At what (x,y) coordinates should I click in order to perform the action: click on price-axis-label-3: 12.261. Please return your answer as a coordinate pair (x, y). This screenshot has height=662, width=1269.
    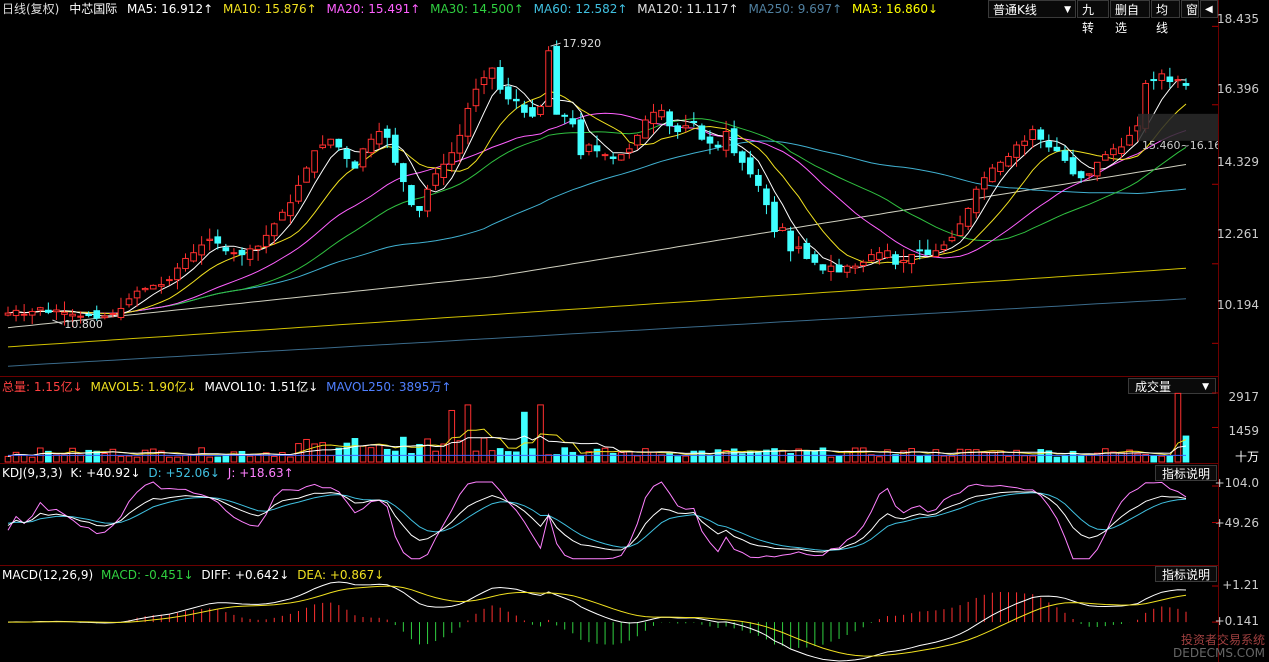
    Looking at the image, I should click on (1238, 234).